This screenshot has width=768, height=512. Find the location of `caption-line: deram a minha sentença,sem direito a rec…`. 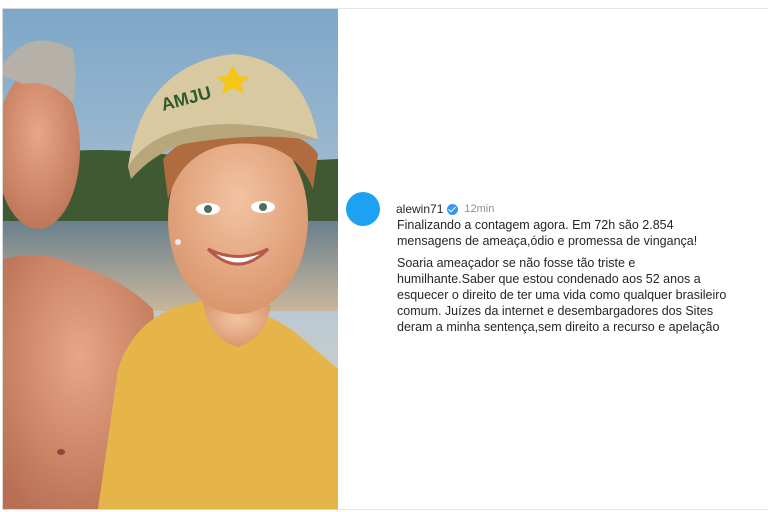

caption-line: deram a minha sentença,sem direito a rec… is located at coordinates (558, 327).